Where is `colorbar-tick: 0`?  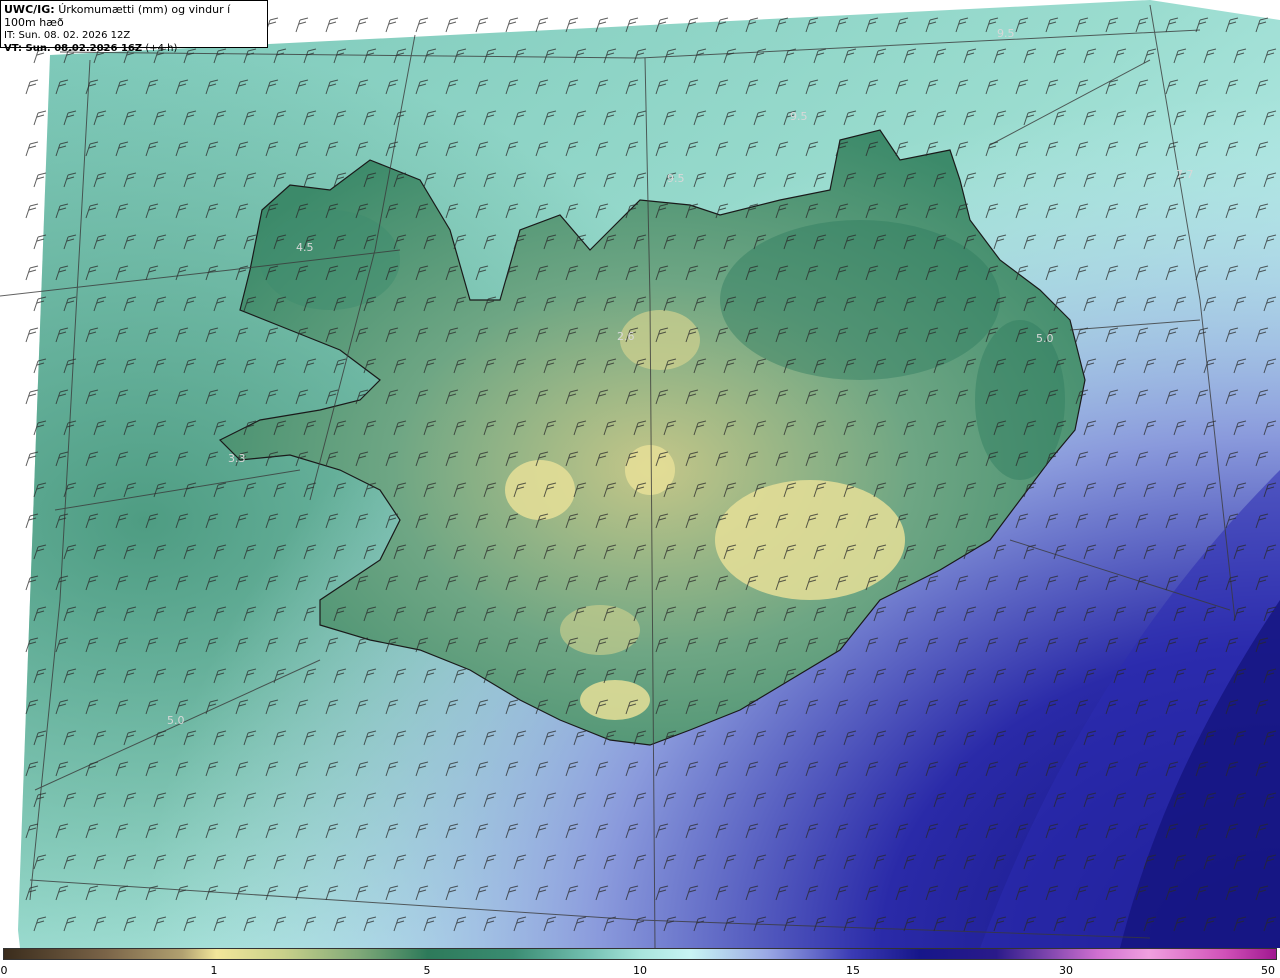 colorbar-tick: 0 is located at coordinates (4, 970).